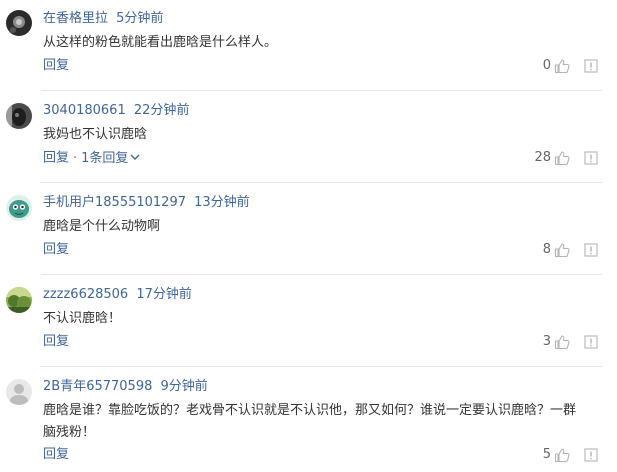 This screenshot has height=472, width=617. I want to click on timestamp: 17分钟前, so click(164, 294).